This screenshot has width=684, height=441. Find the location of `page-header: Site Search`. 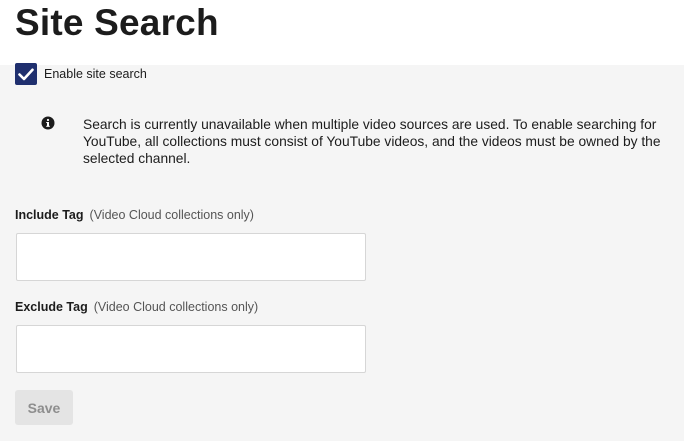

page-header: Site Search is located at coordinates (342, 32).